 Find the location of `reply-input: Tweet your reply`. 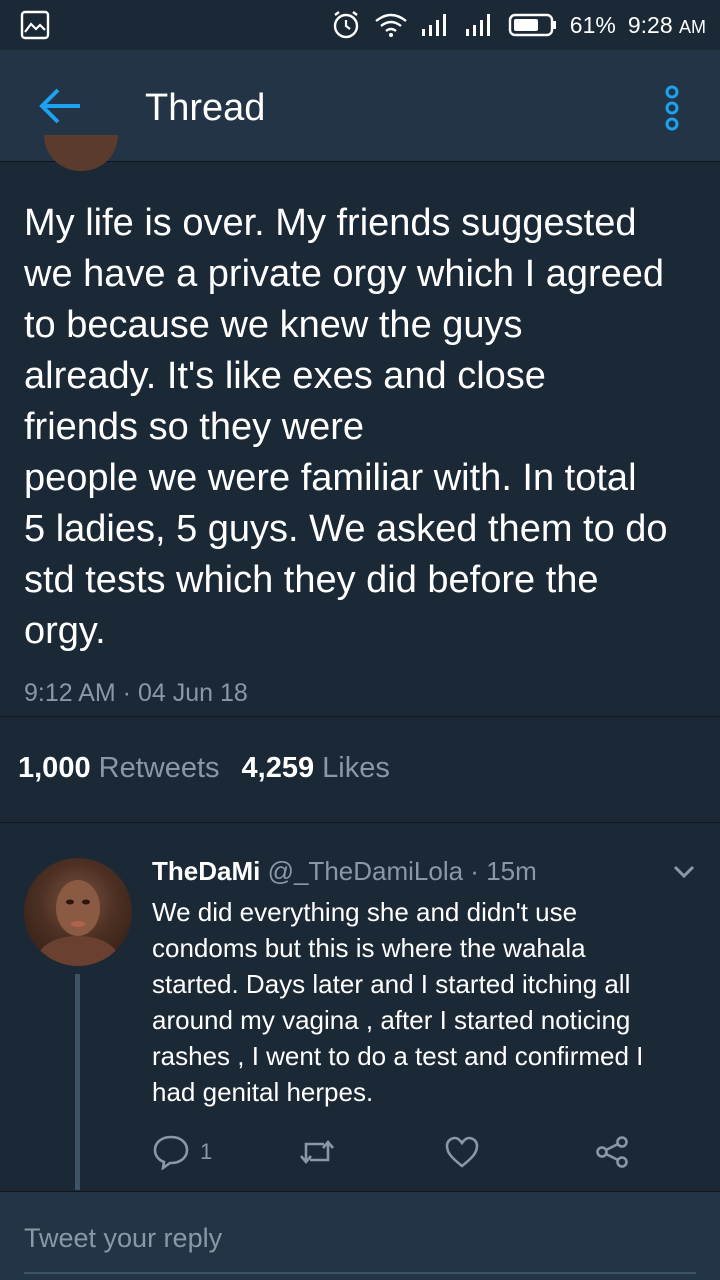

reply-input: Tweet your reply is located at coordinates (123, 1238).